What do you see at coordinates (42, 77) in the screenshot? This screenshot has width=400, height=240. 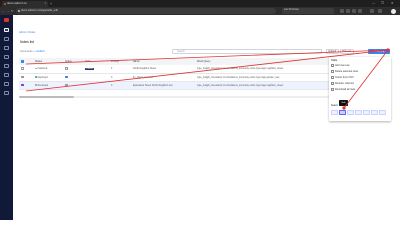 I see `status-text: Deployed` at bounding box center [42, 77].